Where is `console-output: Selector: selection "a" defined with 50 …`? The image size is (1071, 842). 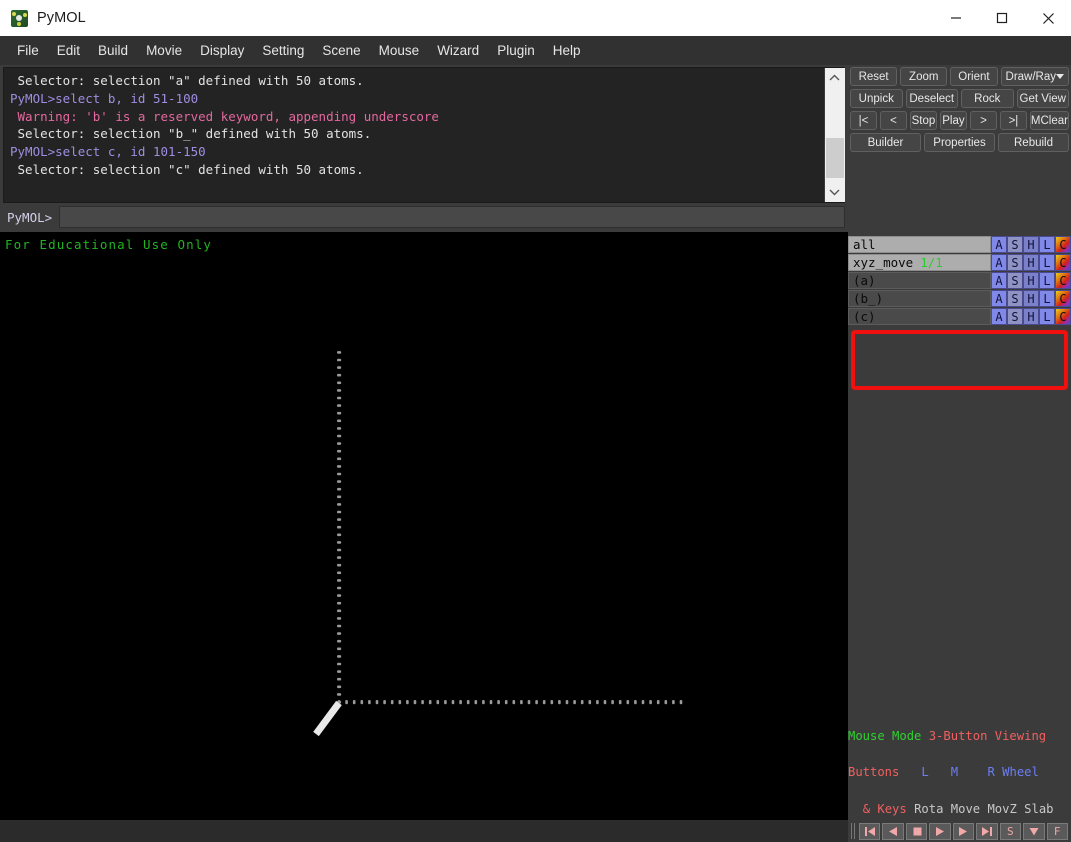
console-output: Selector: selection "a" defined with 50 … is located at coordinates (424, 135).